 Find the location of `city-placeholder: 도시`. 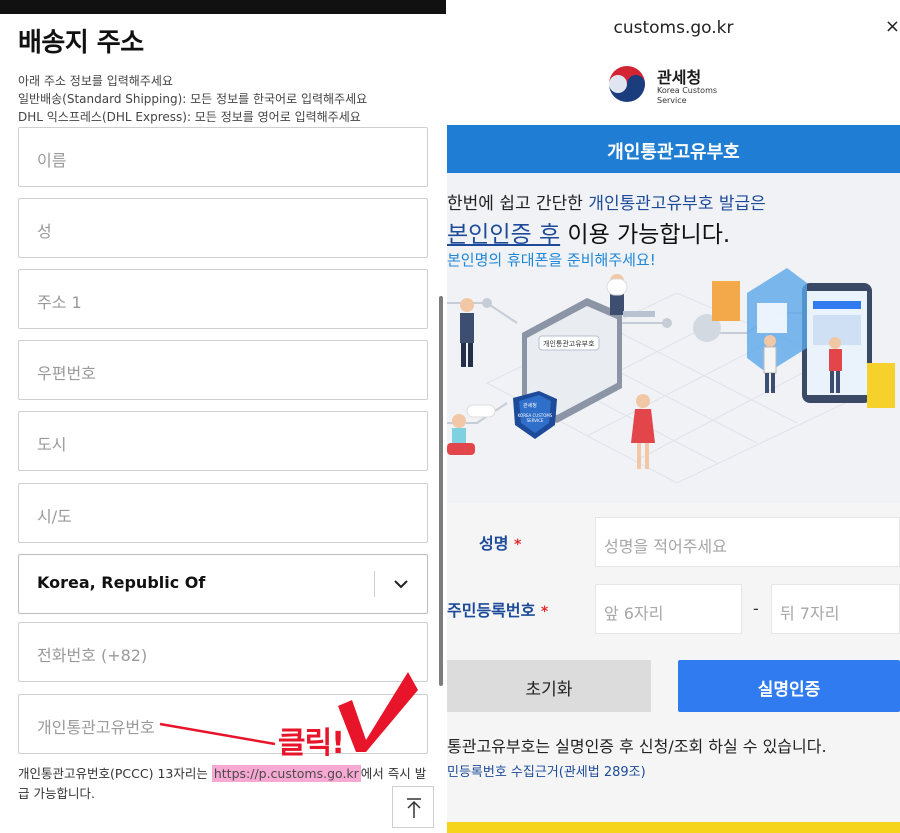

city-placeholder: 도시 is located at coordinates (52, 444).